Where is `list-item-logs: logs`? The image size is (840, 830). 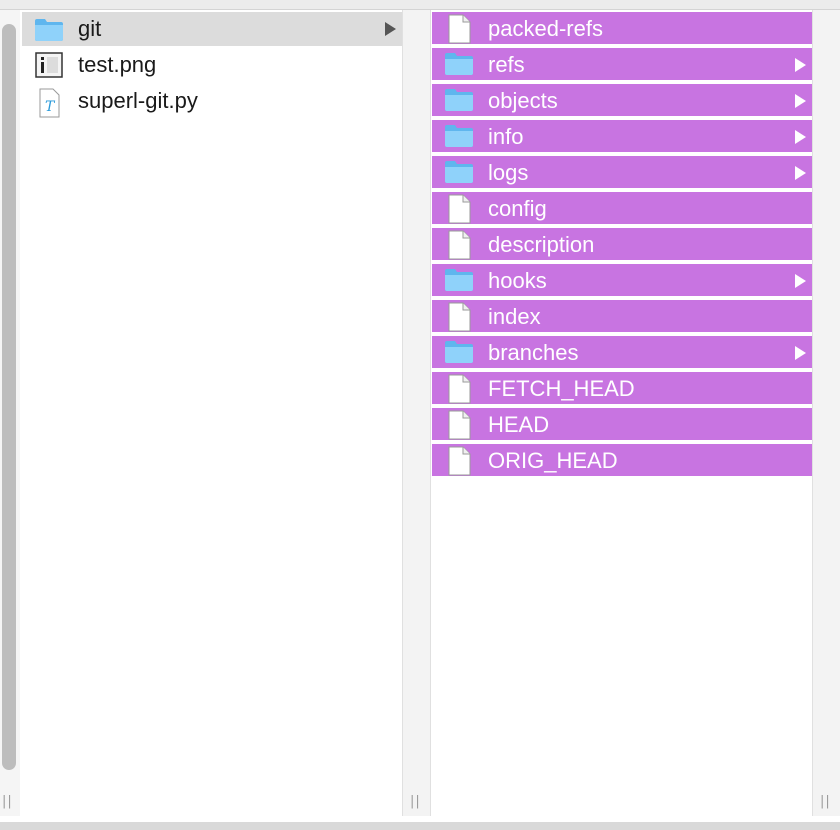 list-item-logs: logs is located at coordinates (622, 173).